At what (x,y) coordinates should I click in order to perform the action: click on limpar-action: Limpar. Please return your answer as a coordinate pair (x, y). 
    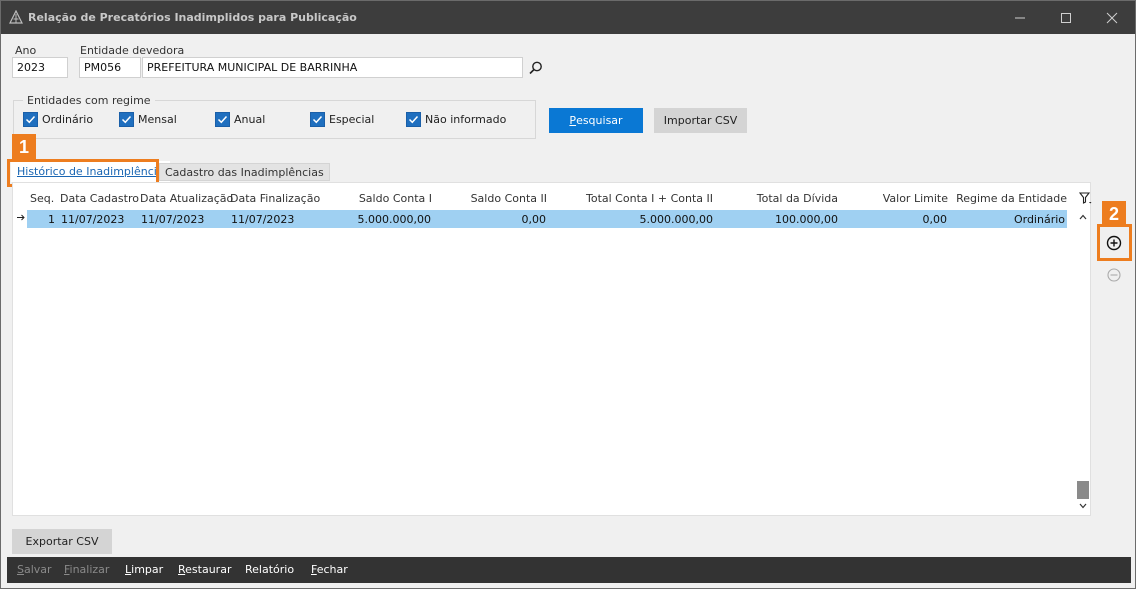
    Looking at the image, I should click on (144, 569).